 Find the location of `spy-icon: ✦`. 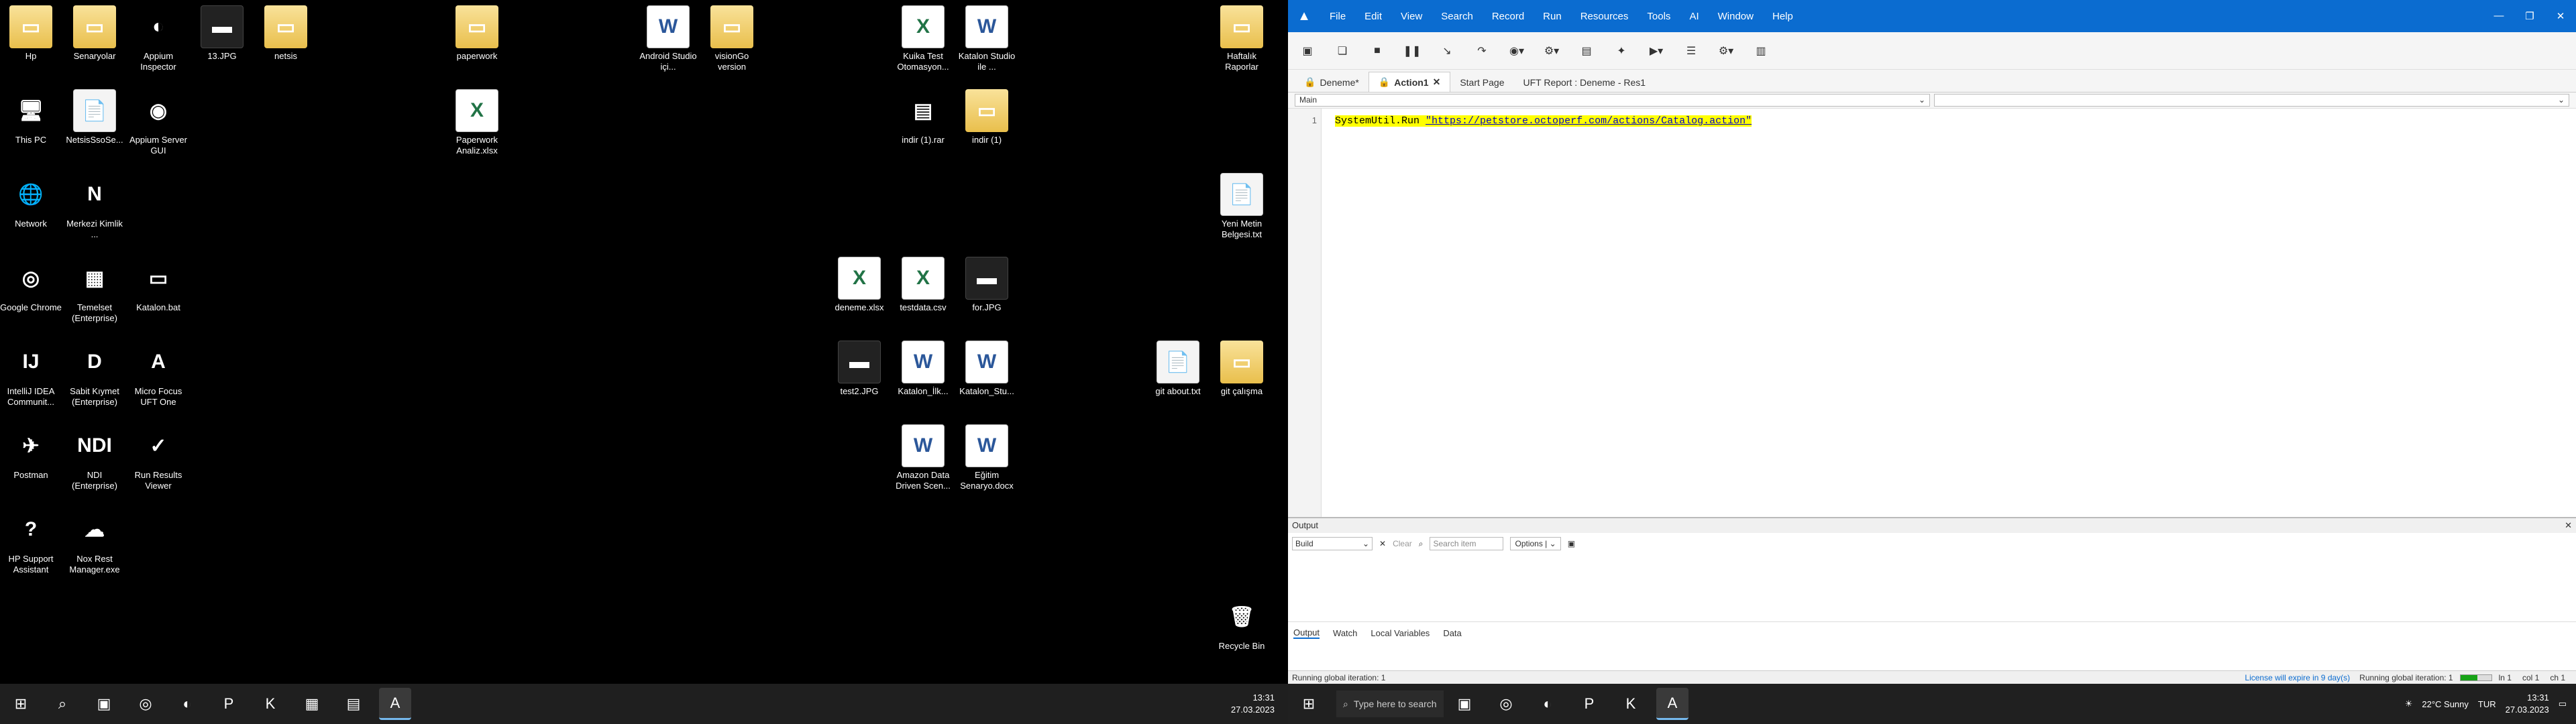

spy-icon: ✦ is located at coordinates (1621, 51).